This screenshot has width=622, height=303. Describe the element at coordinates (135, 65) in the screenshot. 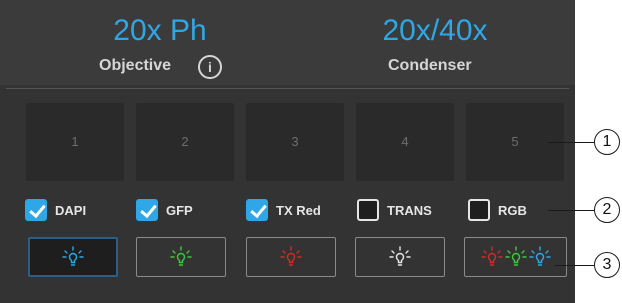

I see `objective-label: Objective` at that location.